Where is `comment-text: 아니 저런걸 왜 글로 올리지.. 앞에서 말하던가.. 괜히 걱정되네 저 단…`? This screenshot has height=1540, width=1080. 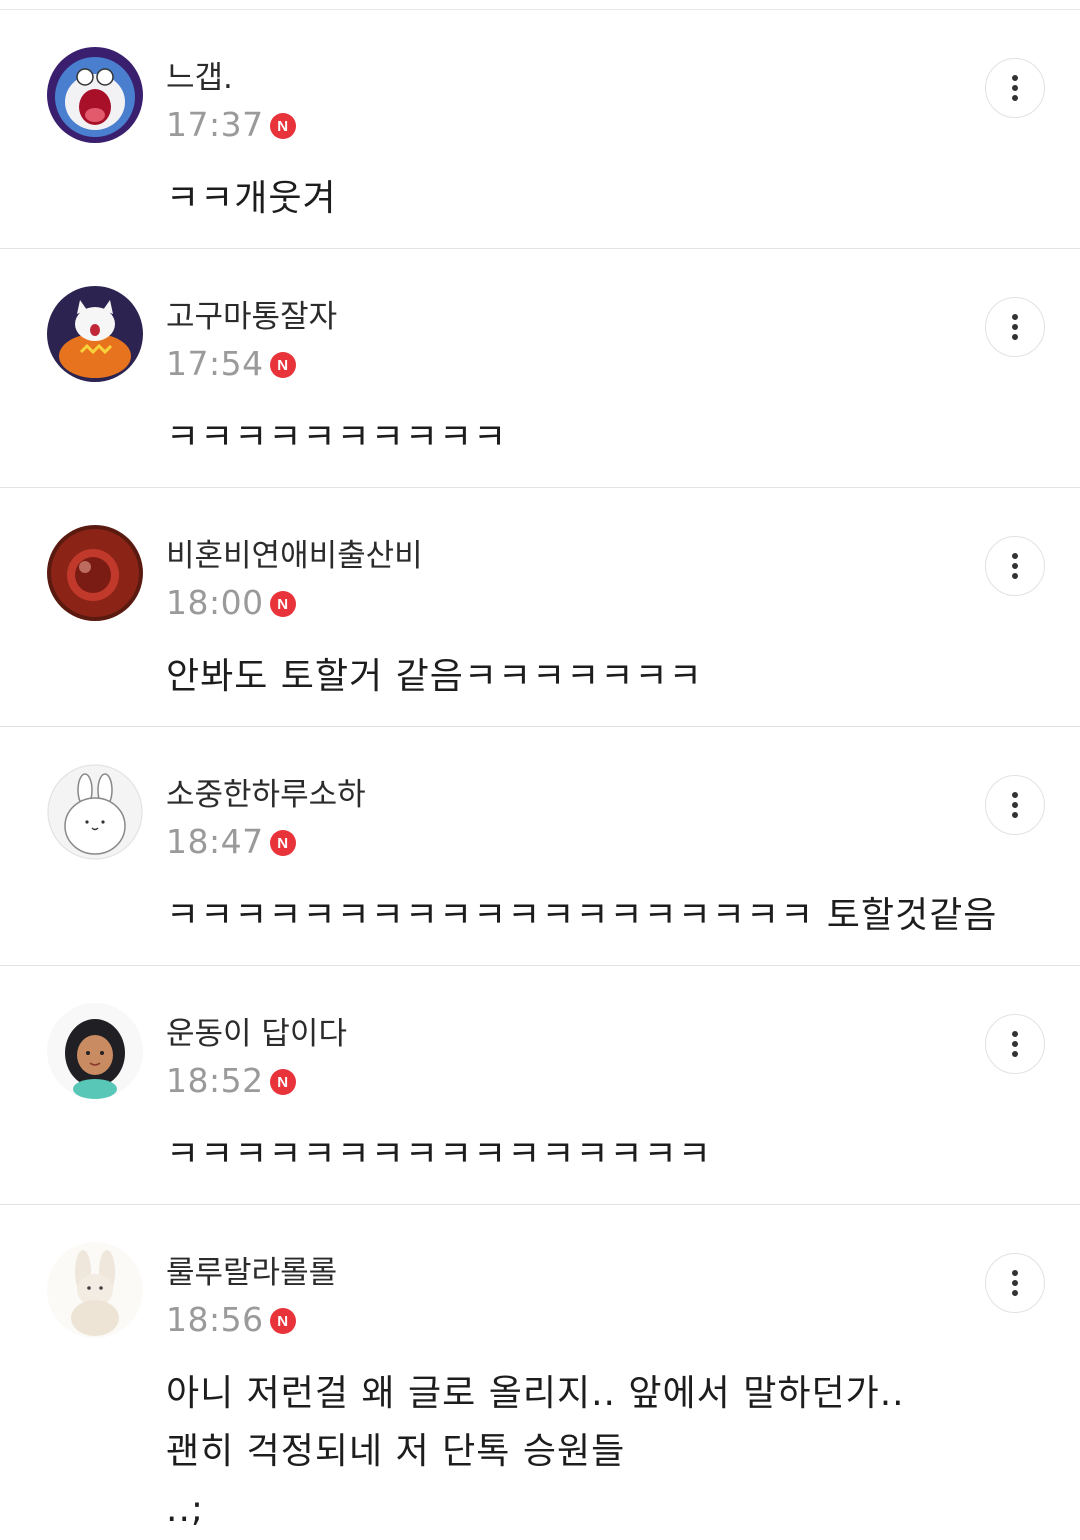 comment-text: 아니 저런걸 왜 글로 올리지.. 앞에서 말하던가.. 괜히 걱정되네 저 단… is located at coordinates (535, 1451).